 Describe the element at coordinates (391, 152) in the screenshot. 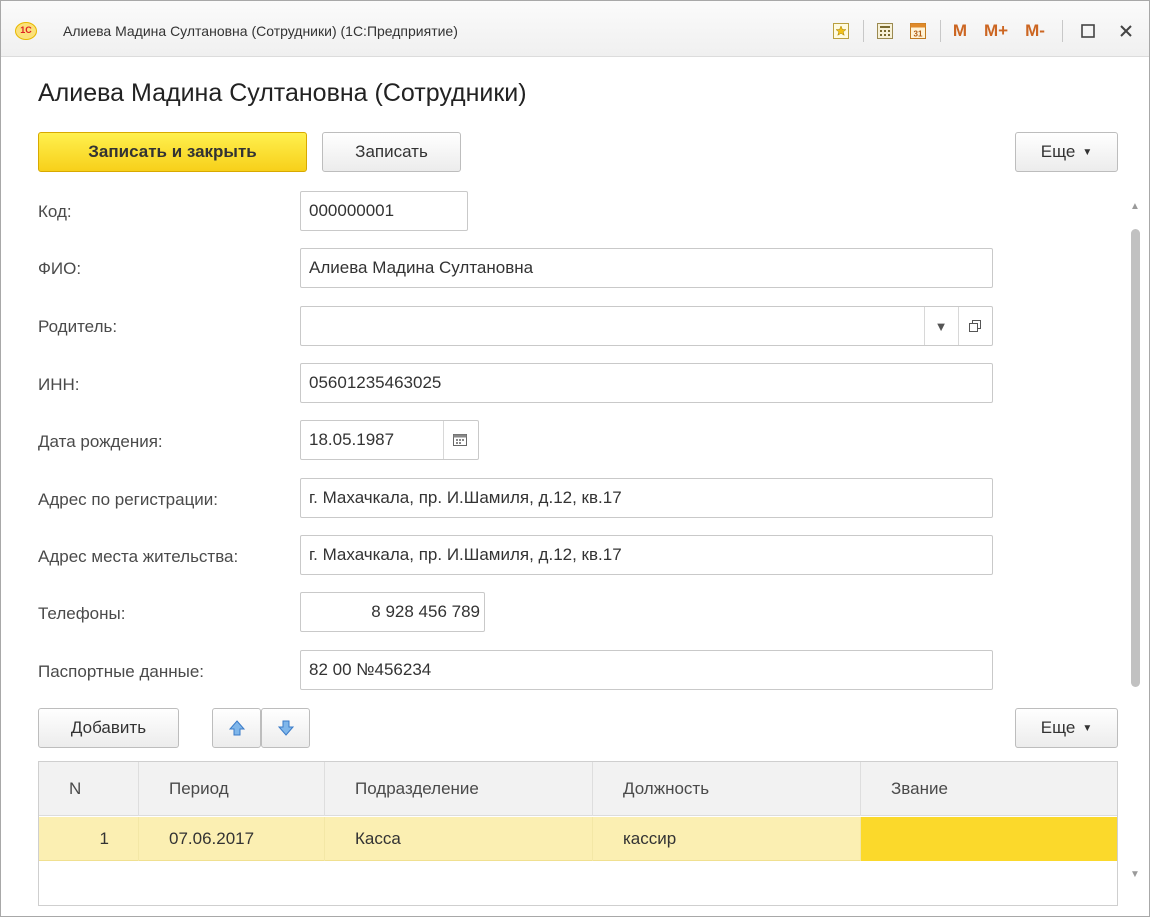

I see `save-button: Записать` at that location.